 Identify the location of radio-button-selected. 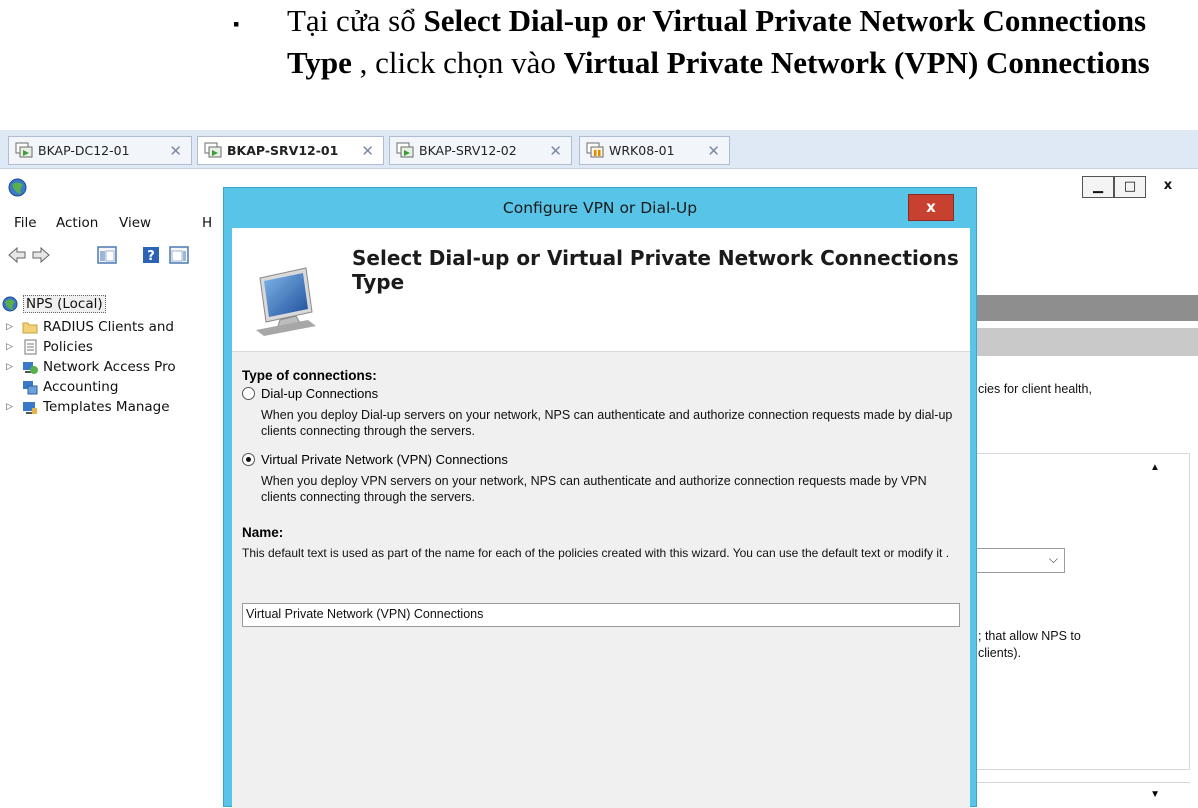
(248, 459).